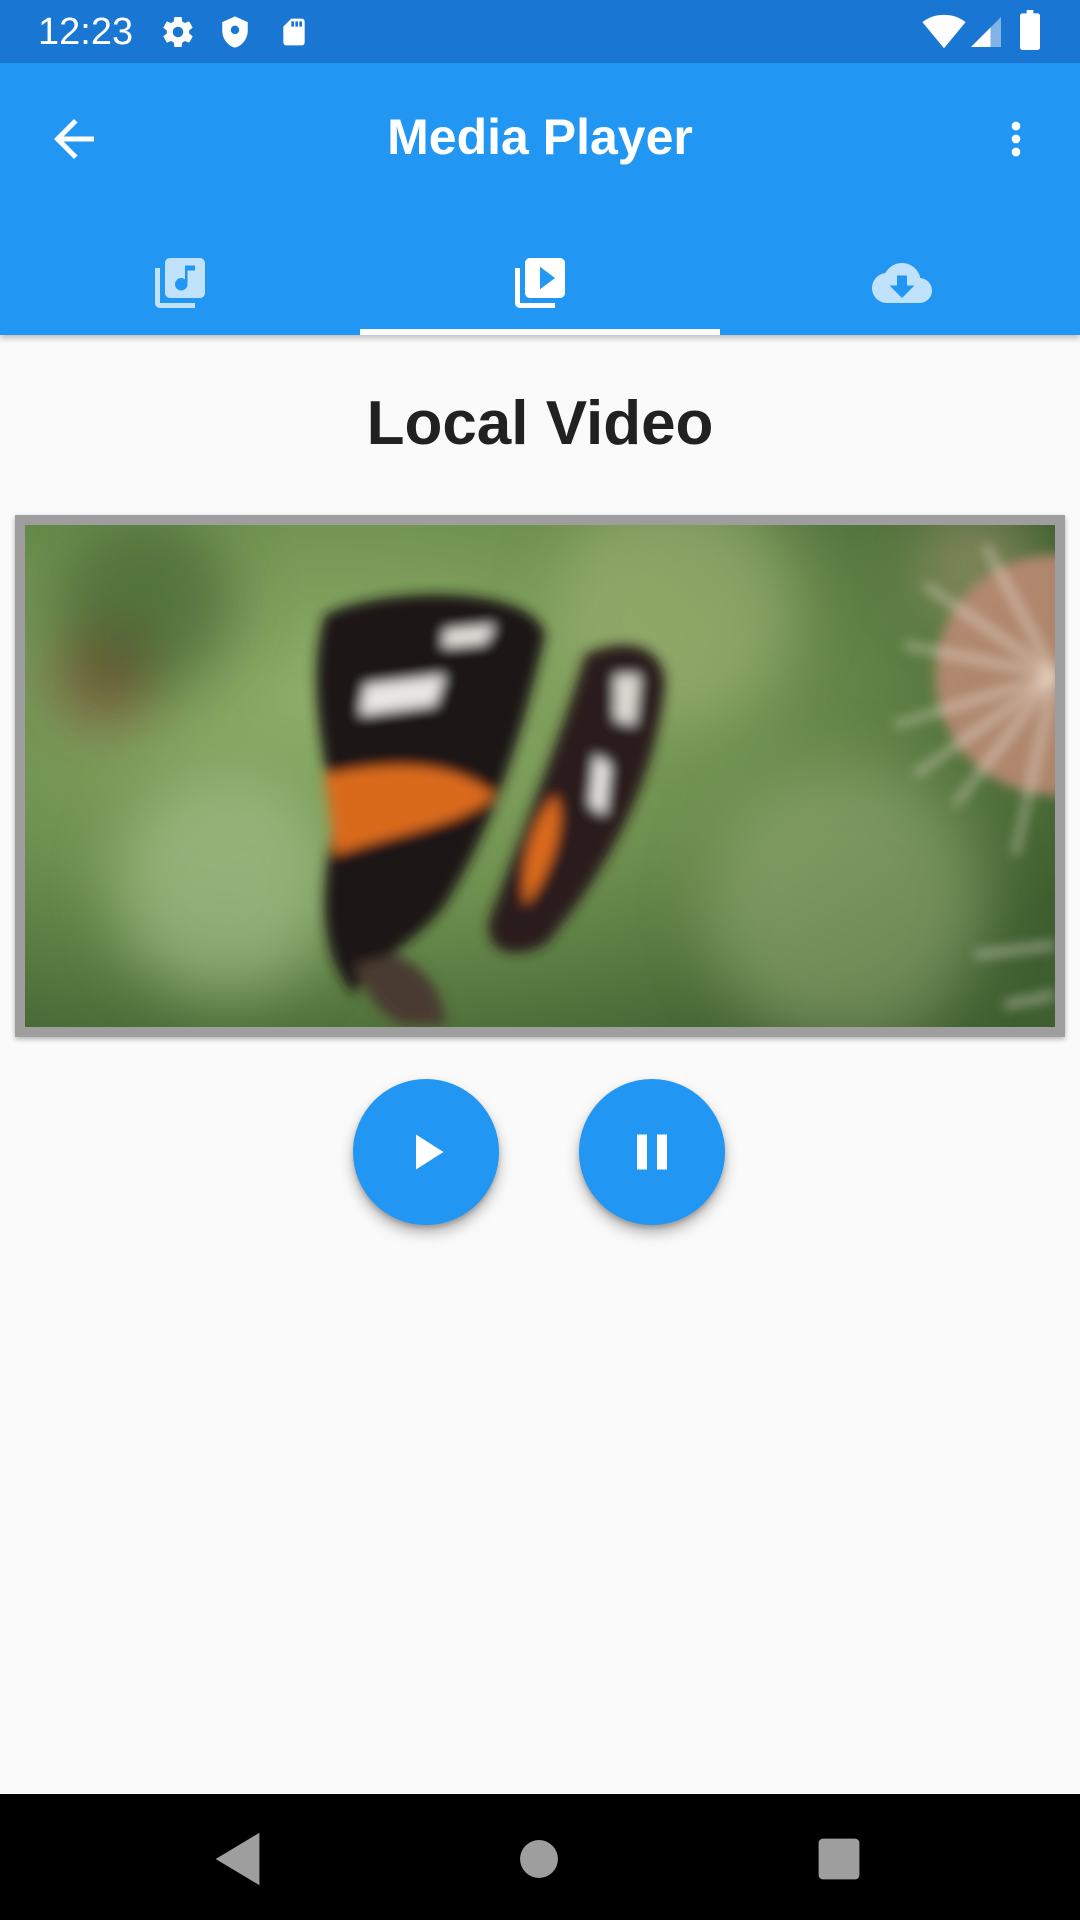 This screenshot has height=1920, width=1080. Describe the element at coordinates (540, 332) in the screenshot. I see `tab-indicator` at that location.